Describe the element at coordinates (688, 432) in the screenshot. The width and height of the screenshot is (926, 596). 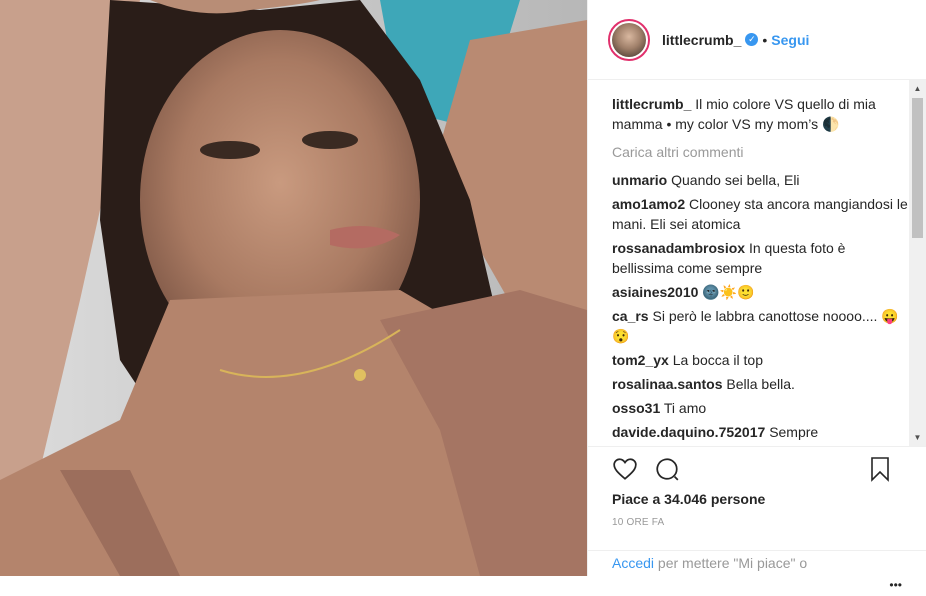
I see `comment-user: davide.daquino.752017` at that location.